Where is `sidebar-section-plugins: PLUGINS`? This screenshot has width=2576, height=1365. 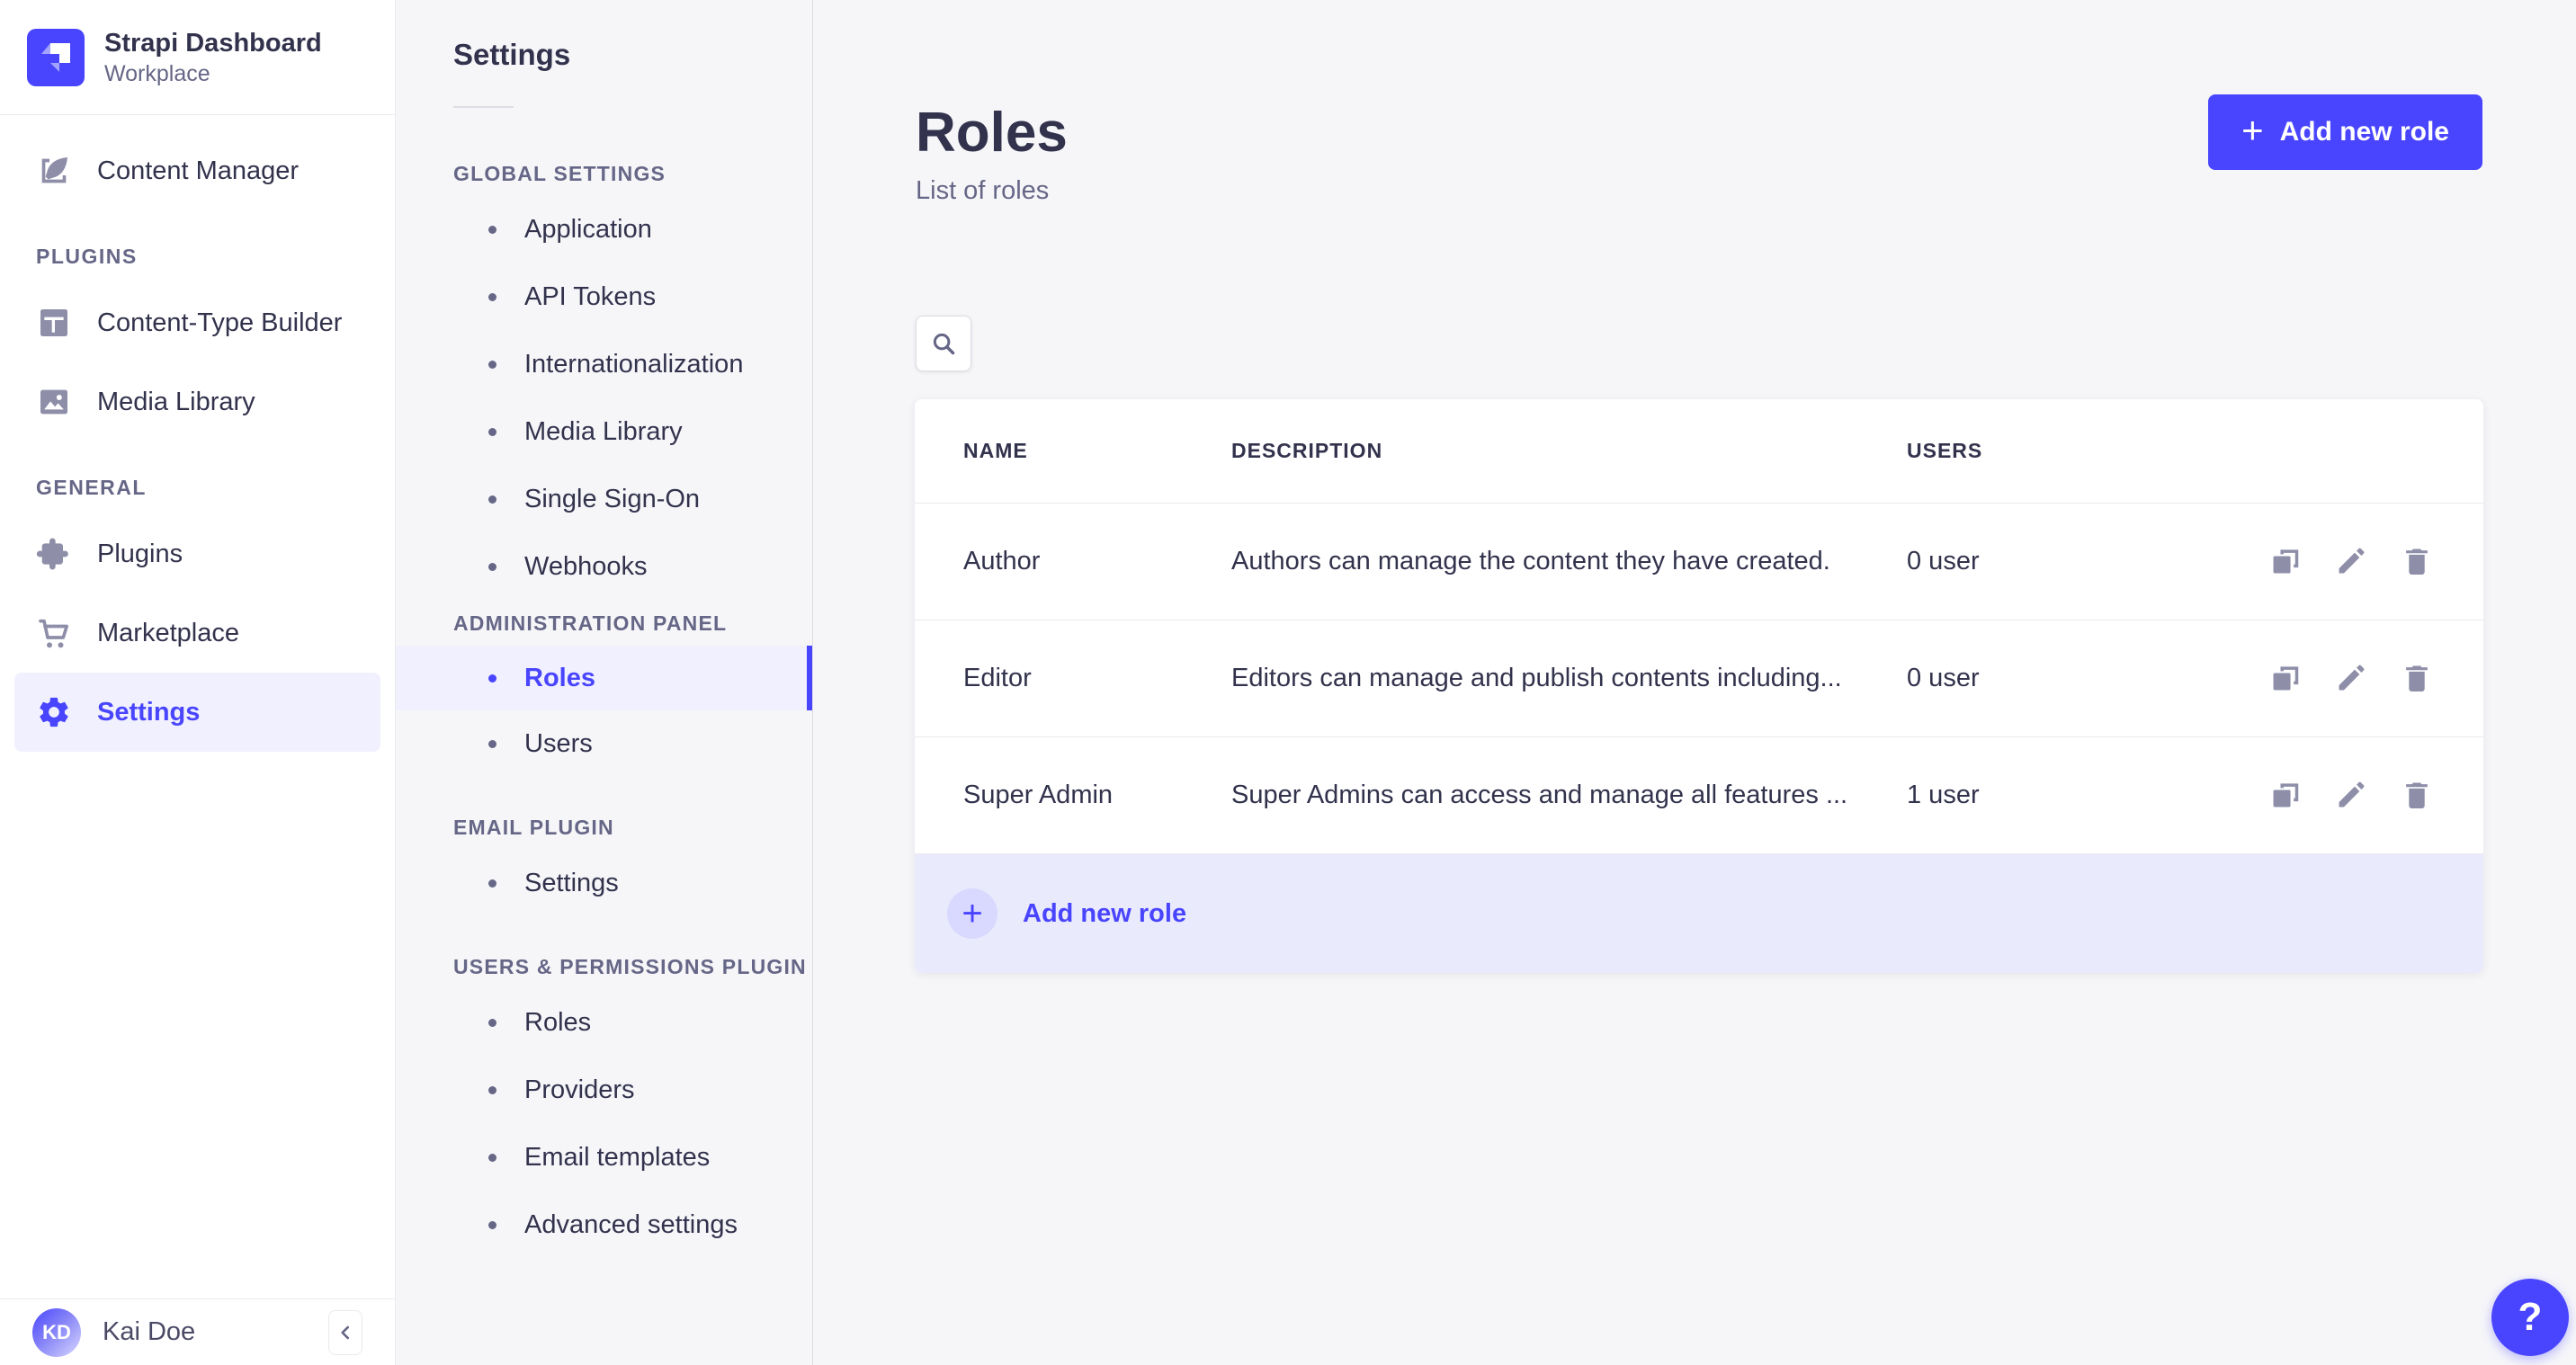
sidebar-section-plugins: PLUGINS is located at coordinates (87, 256).